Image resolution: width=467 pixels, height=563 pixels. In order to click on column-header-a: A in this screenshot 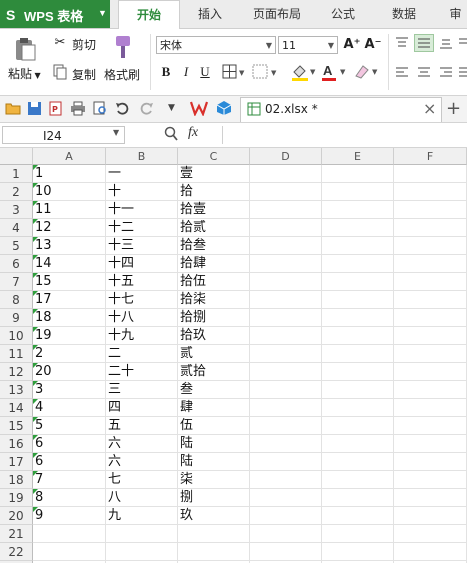, I will do `click(69, 156)`.